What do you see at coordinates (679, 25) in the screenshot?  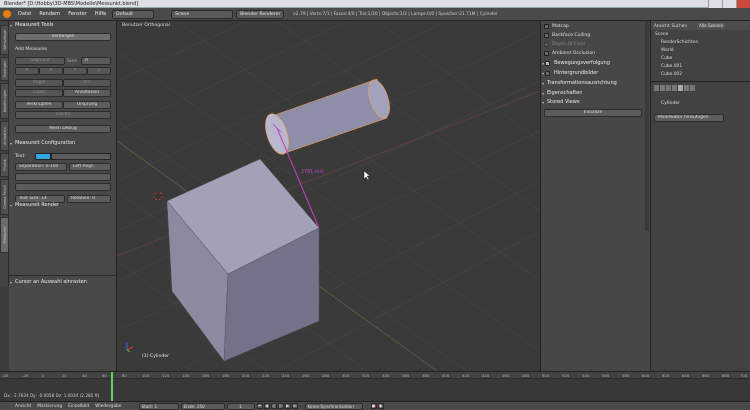 I see `outliner-search-menu: Suchen` at bounding box center [679, 25].